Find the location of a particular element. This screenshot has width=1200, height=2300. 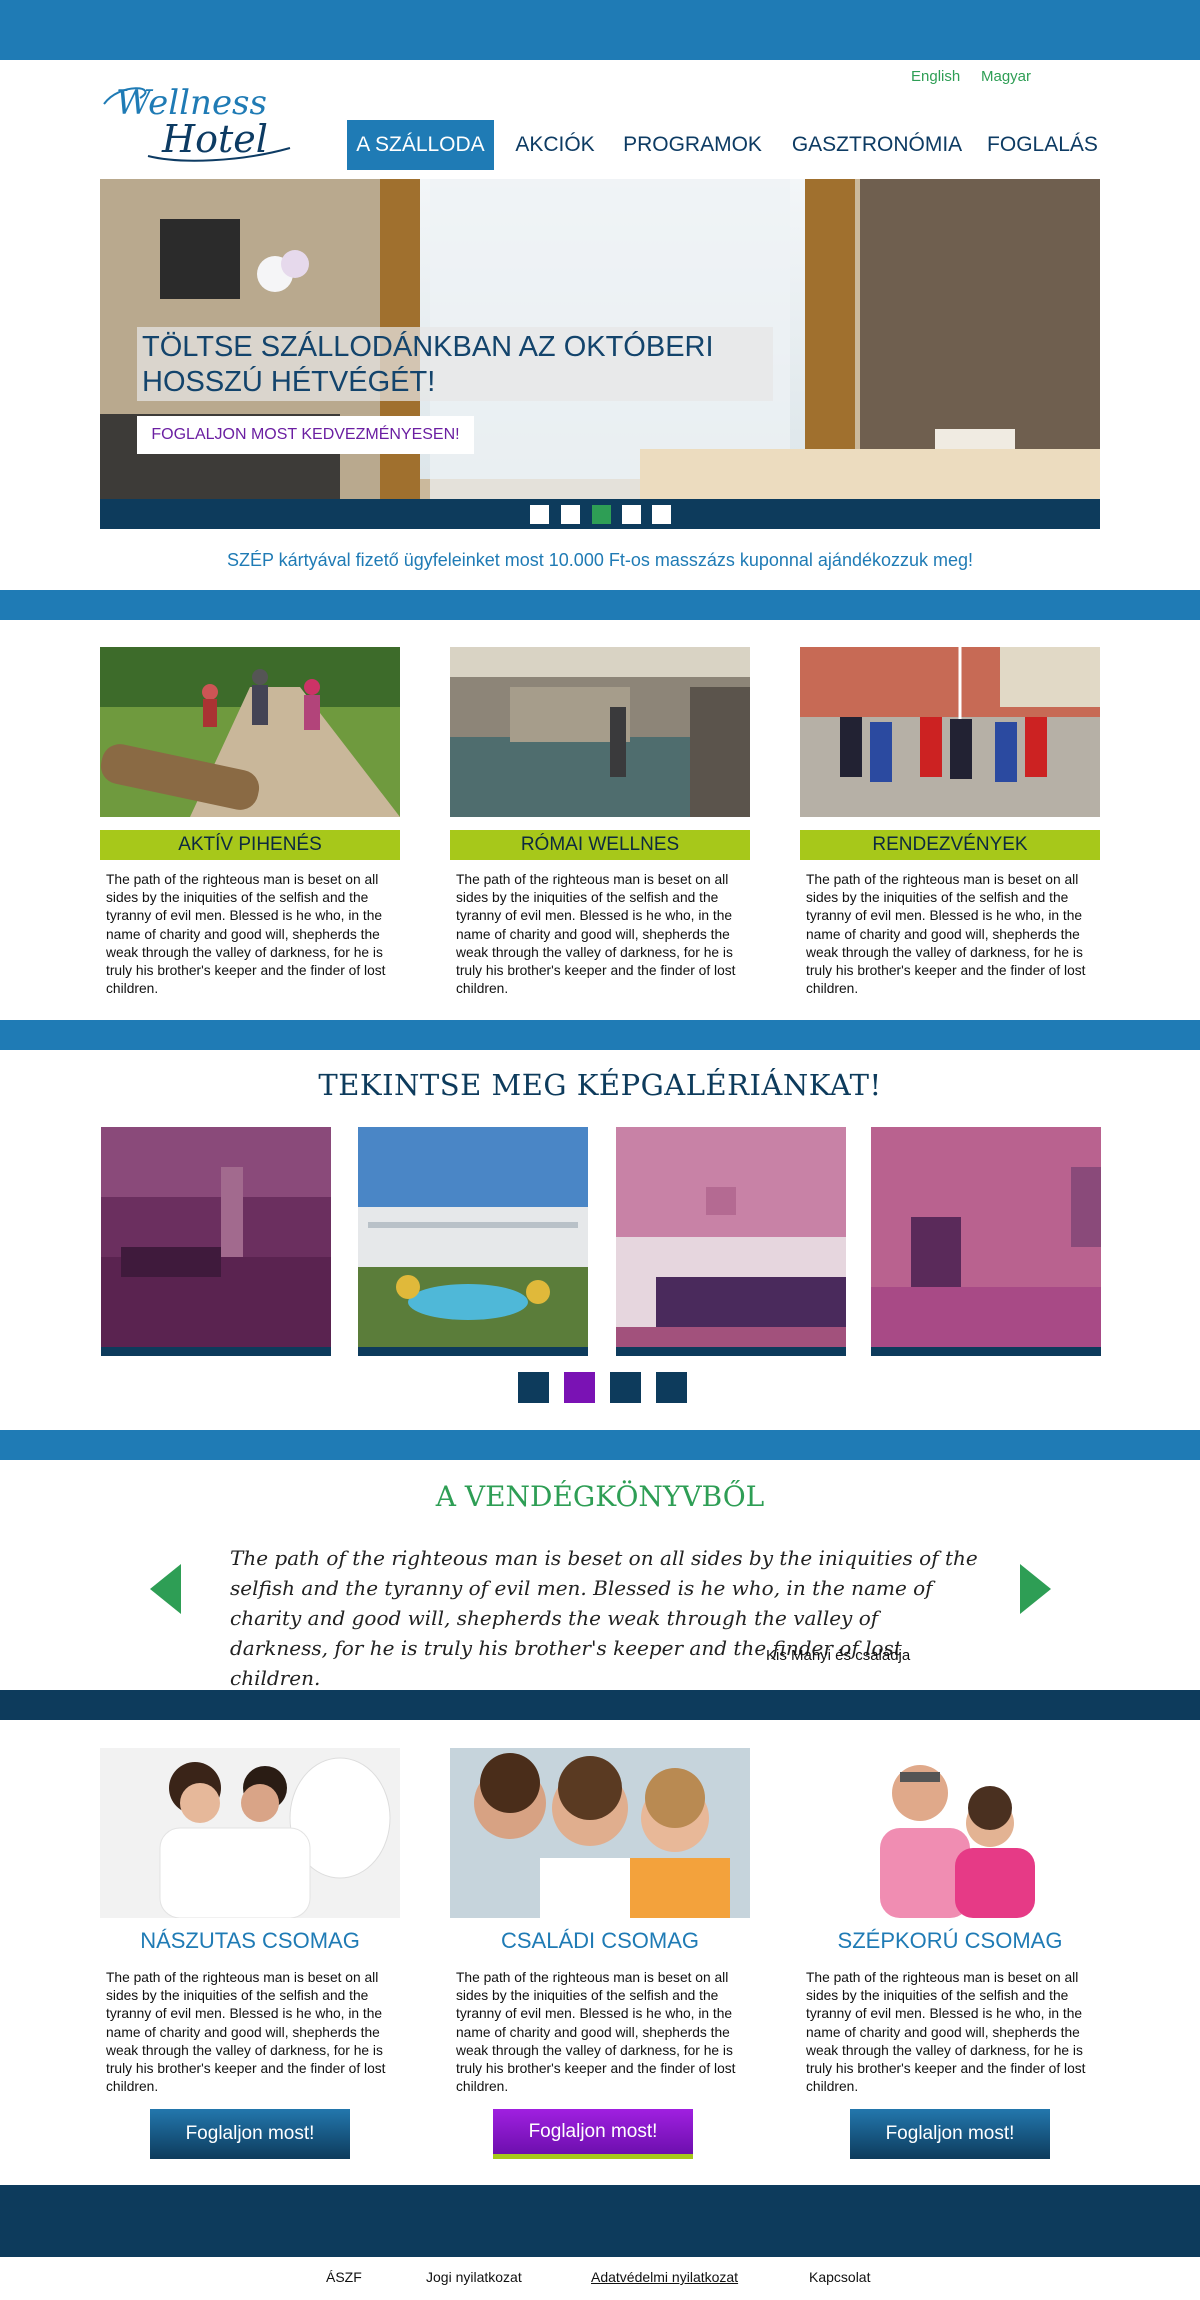

logo-script-graphic: Wellness Hotel is located at coordinates (197, 122).